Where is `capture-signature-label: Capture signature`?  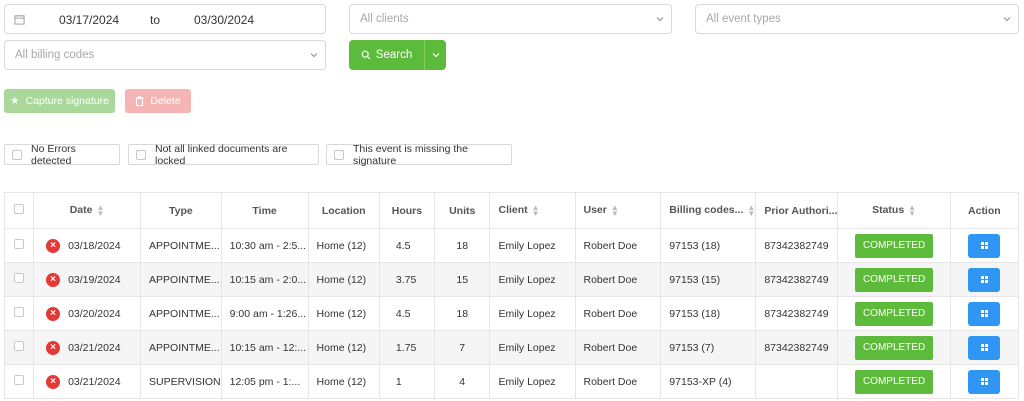
capture-signature-label: Capture signature is located at coordinates (67, 101).